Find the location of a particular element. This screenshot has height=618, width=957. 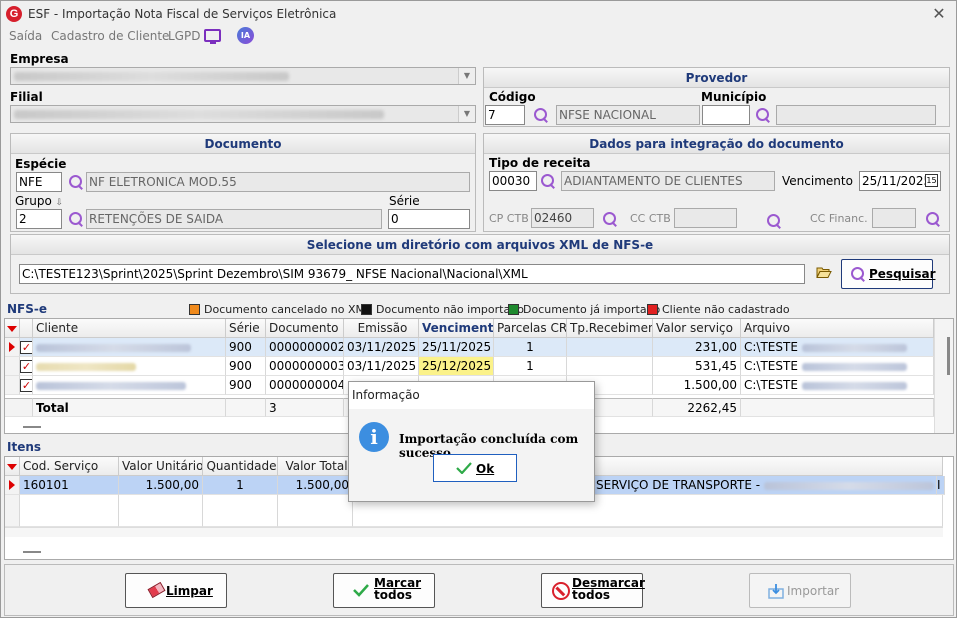

scroll-thumb is located at coordinates (948, 356).